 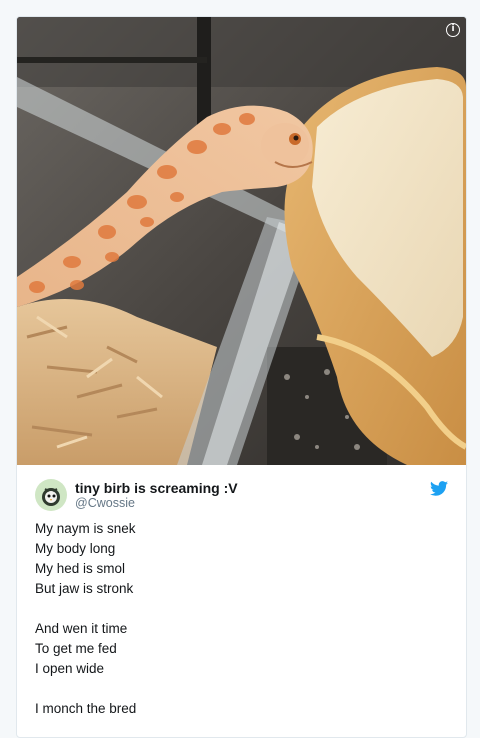 I want to click on user-handle: @Cwossie, so click(x=156, y=503).